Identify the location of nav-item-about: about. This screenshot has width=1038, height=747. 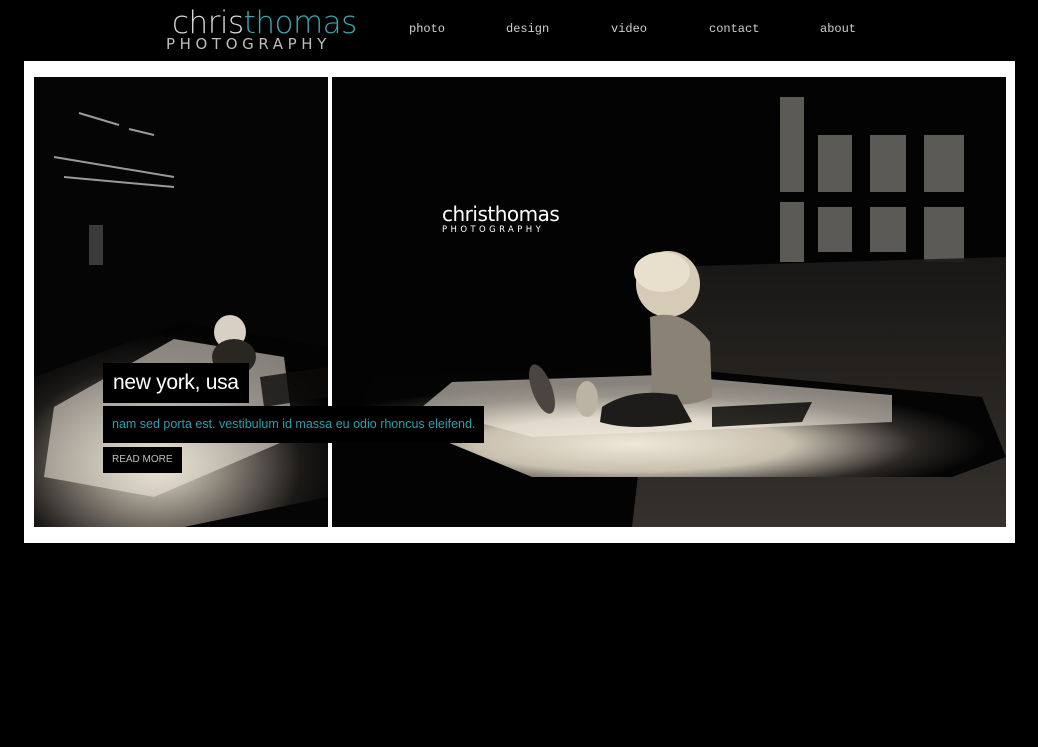
(838, 29).